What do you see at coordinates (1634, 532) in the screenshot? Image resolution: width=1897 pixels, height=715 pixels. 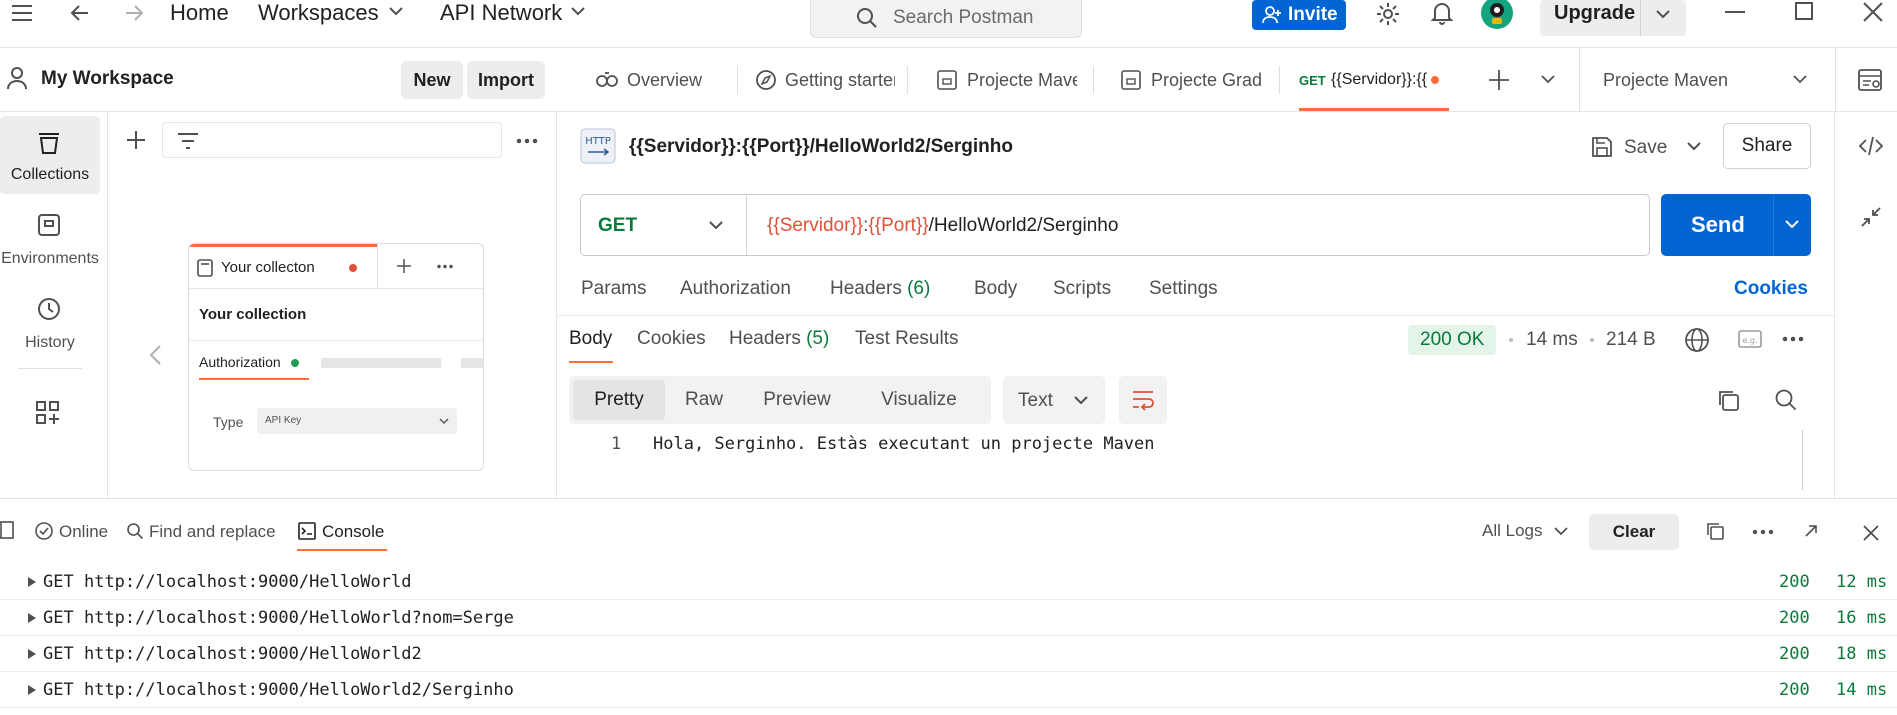 I see `clear-button: Clear` at bounding box center [1634, 532].